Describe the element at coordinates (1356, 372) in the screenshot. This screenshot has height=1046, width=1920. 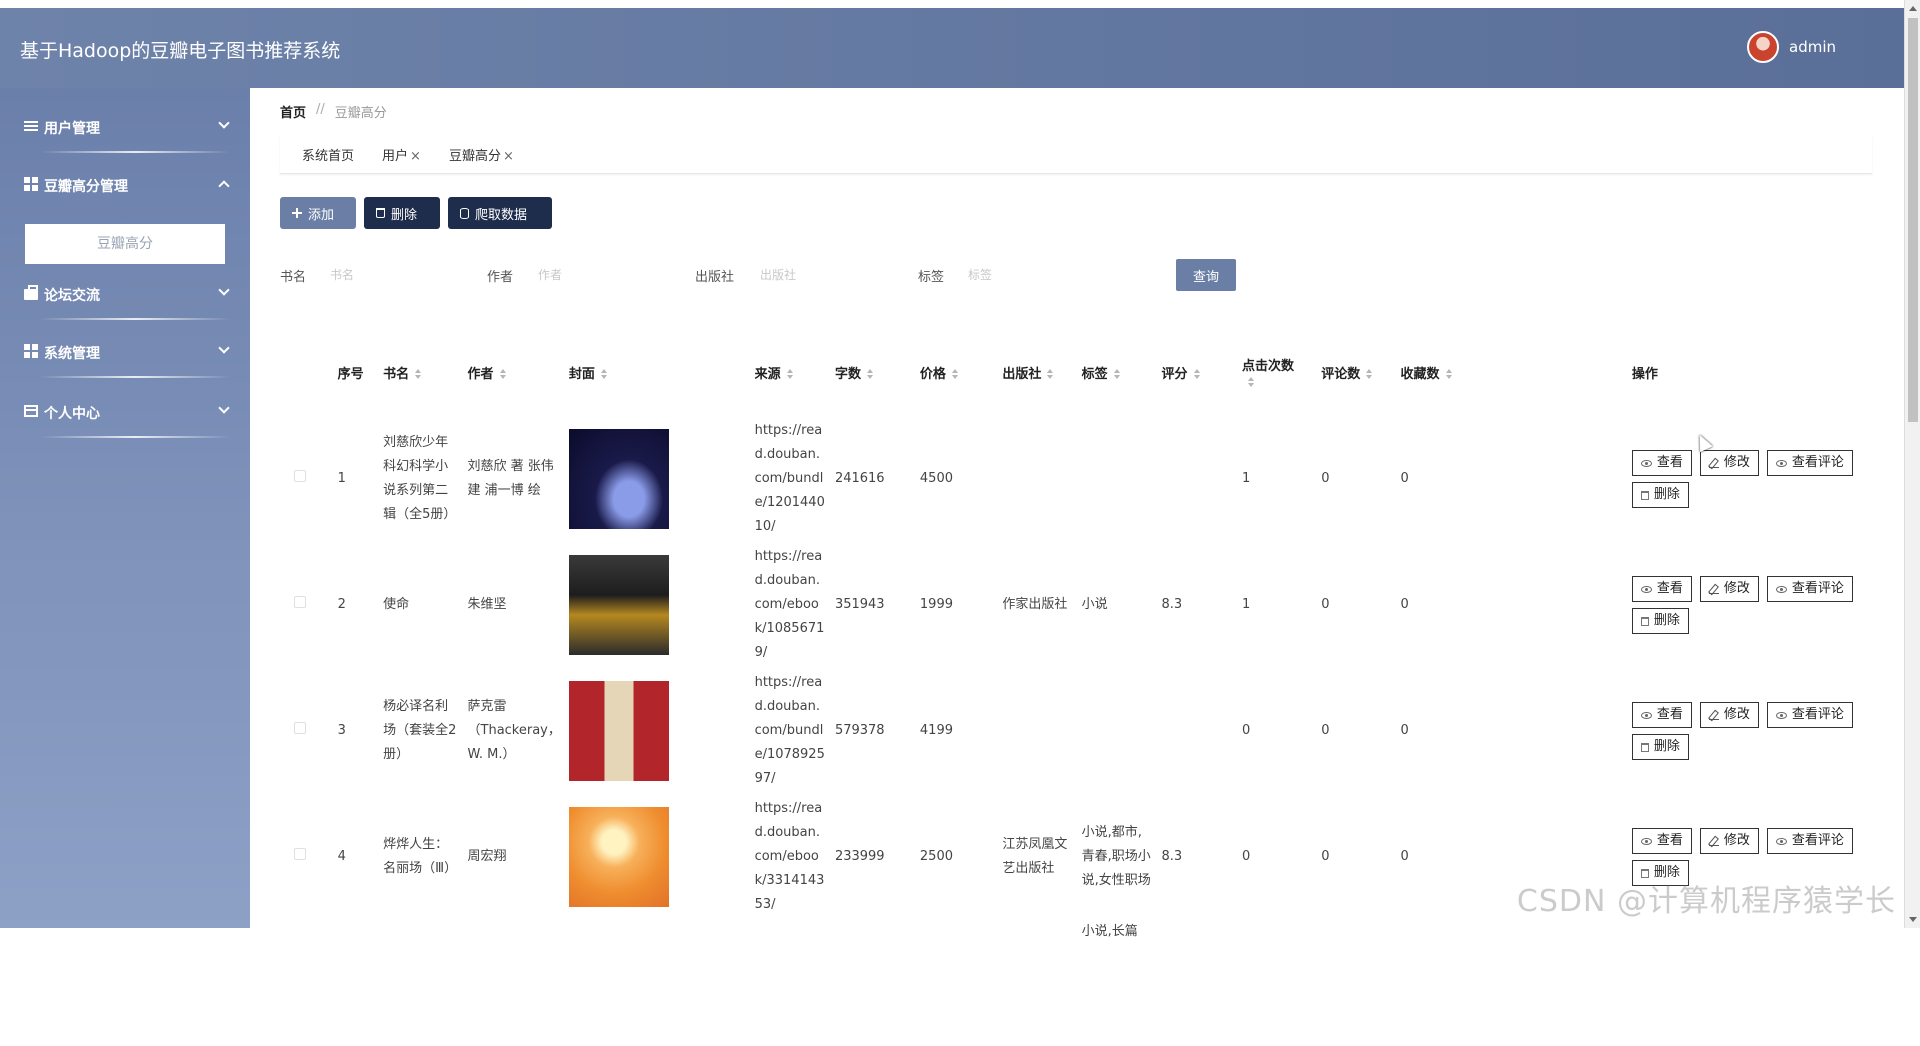
I see `col-comments: 评论数` at that location.